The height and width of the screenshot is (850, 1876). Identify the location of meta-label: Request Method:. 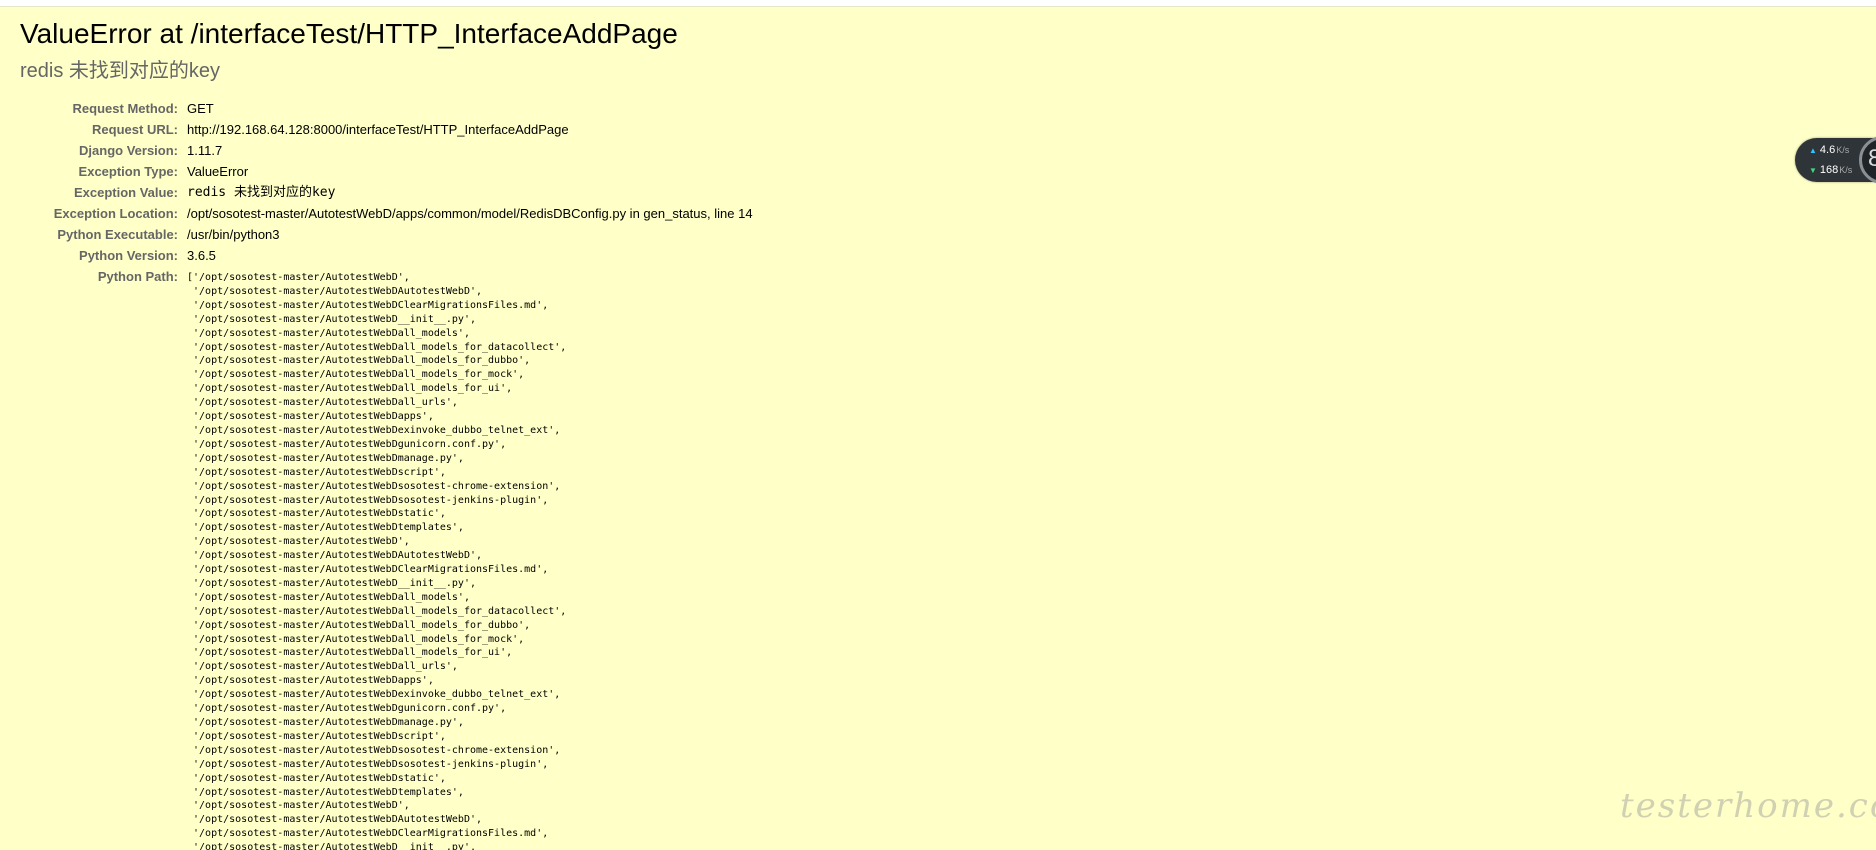
(125, 108).